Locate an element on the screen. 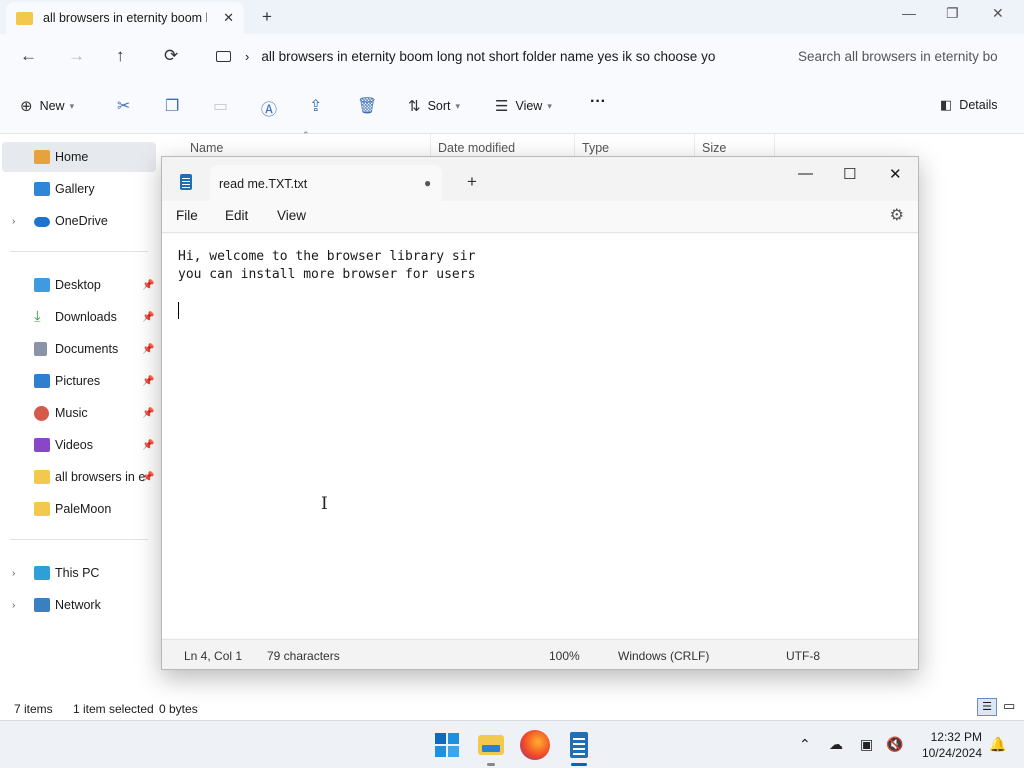 This screenshot has height=768, width=1024. sidebar-item-label: Desktop is located at coordinates (78, 285).